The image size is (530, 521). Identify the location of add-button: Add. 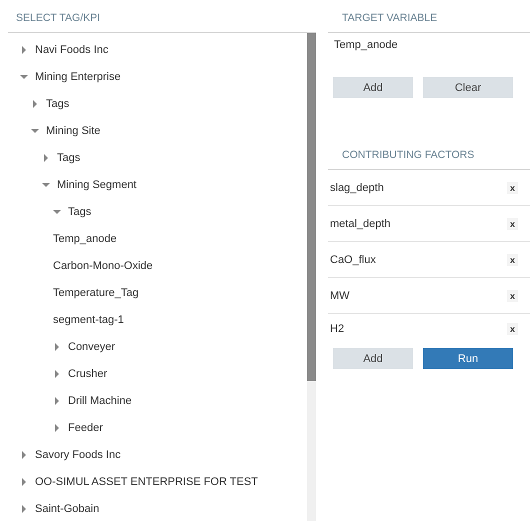
(373, 358).